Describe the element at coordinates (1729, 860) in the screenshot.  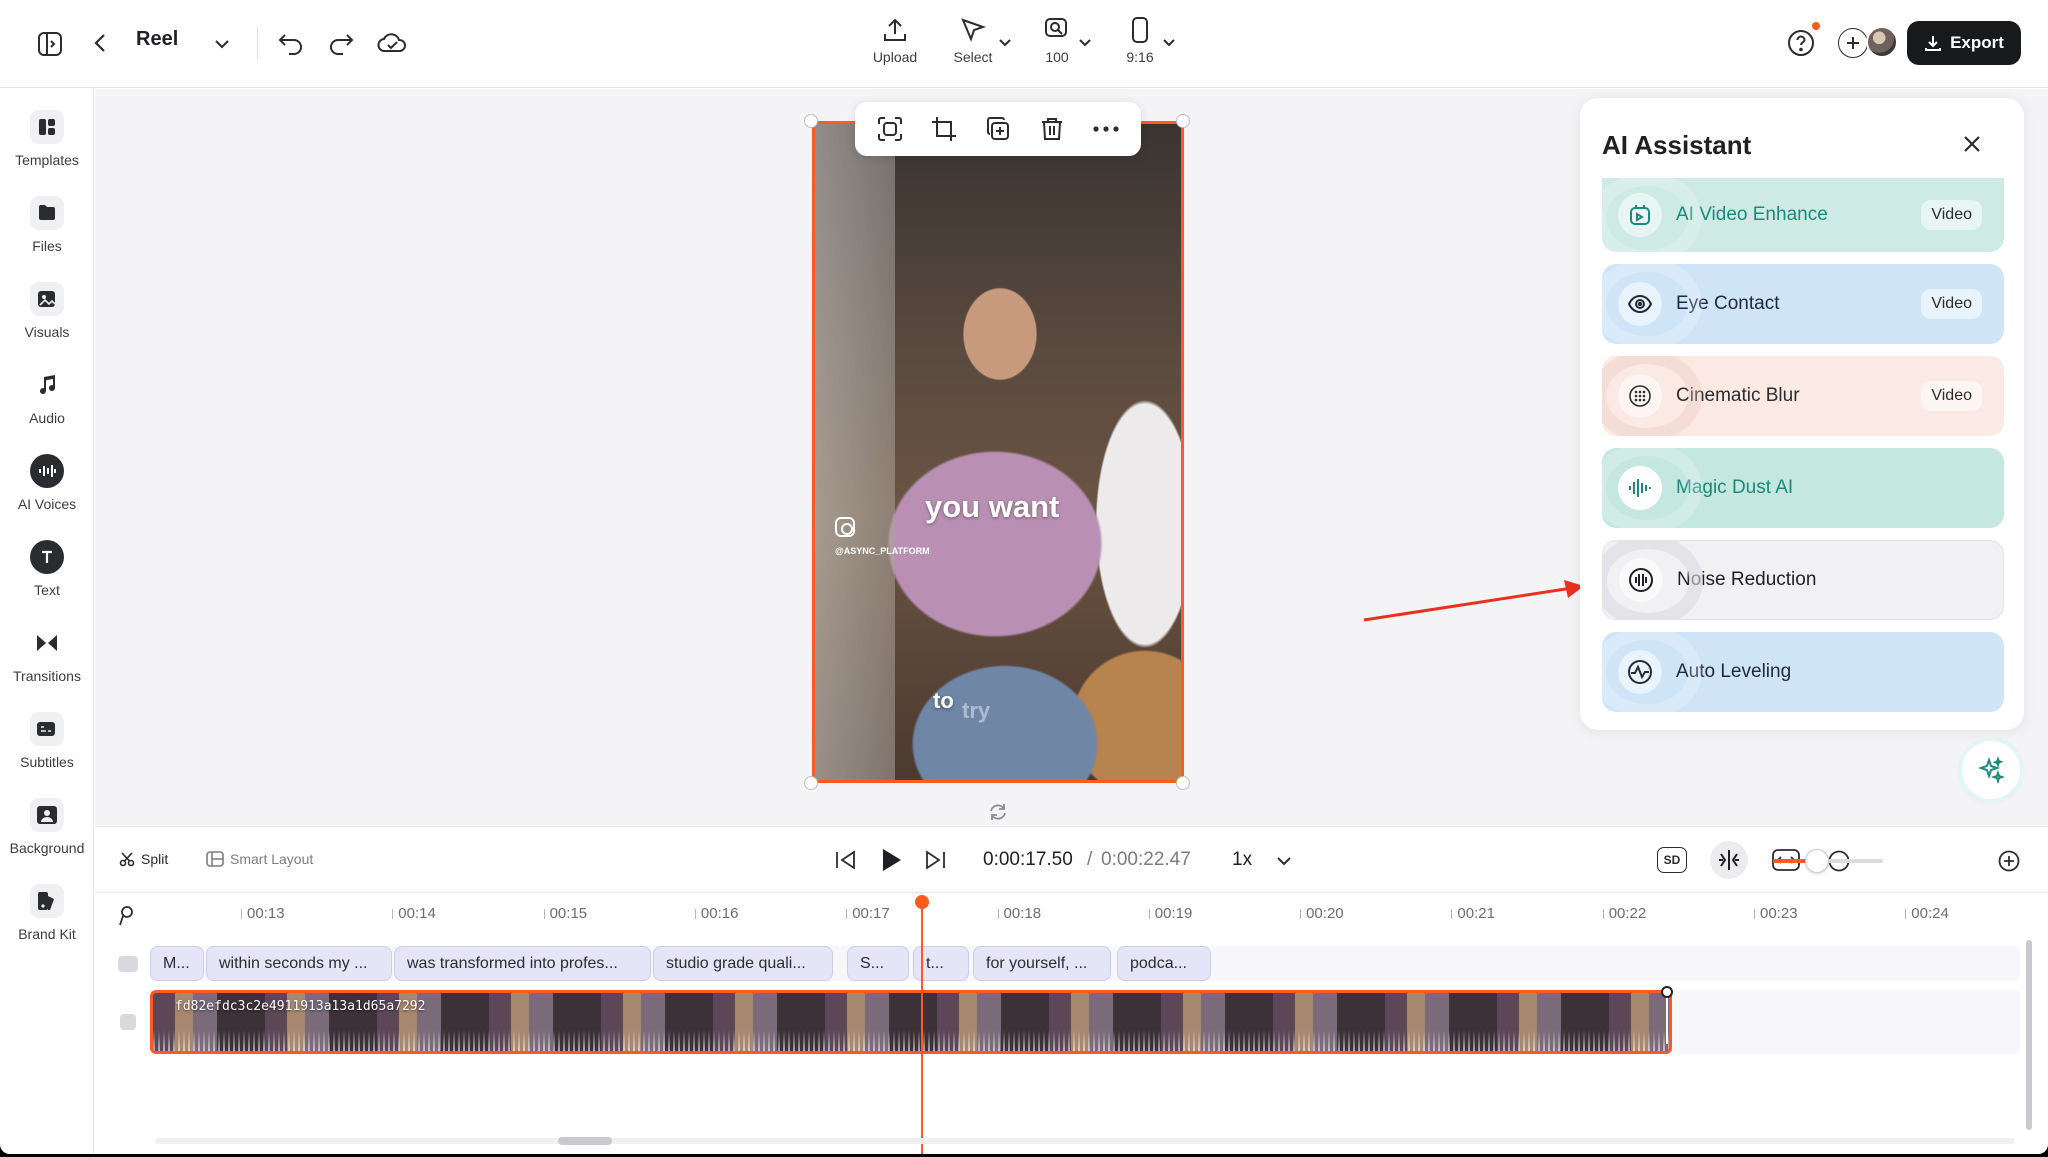
I see `snap-icon` at that location.